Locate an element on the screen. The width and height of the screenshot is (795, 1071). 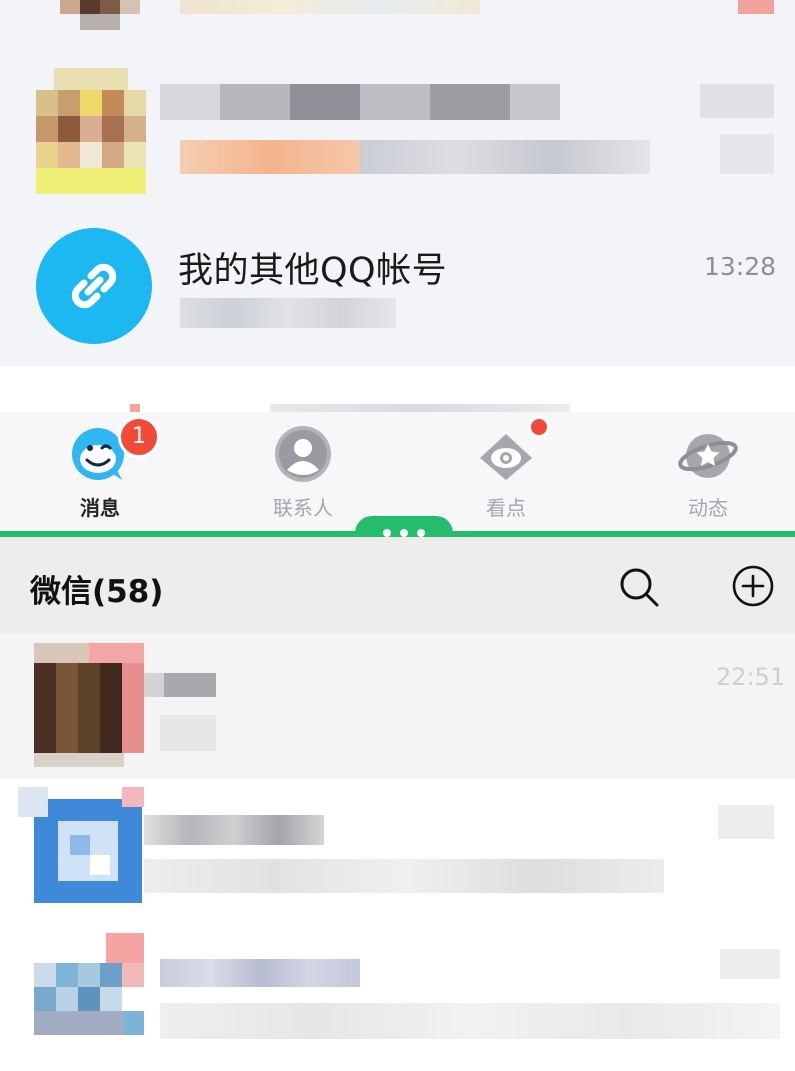
wechat-conversation-row: 22:51 is located at coordinates (397, 706).